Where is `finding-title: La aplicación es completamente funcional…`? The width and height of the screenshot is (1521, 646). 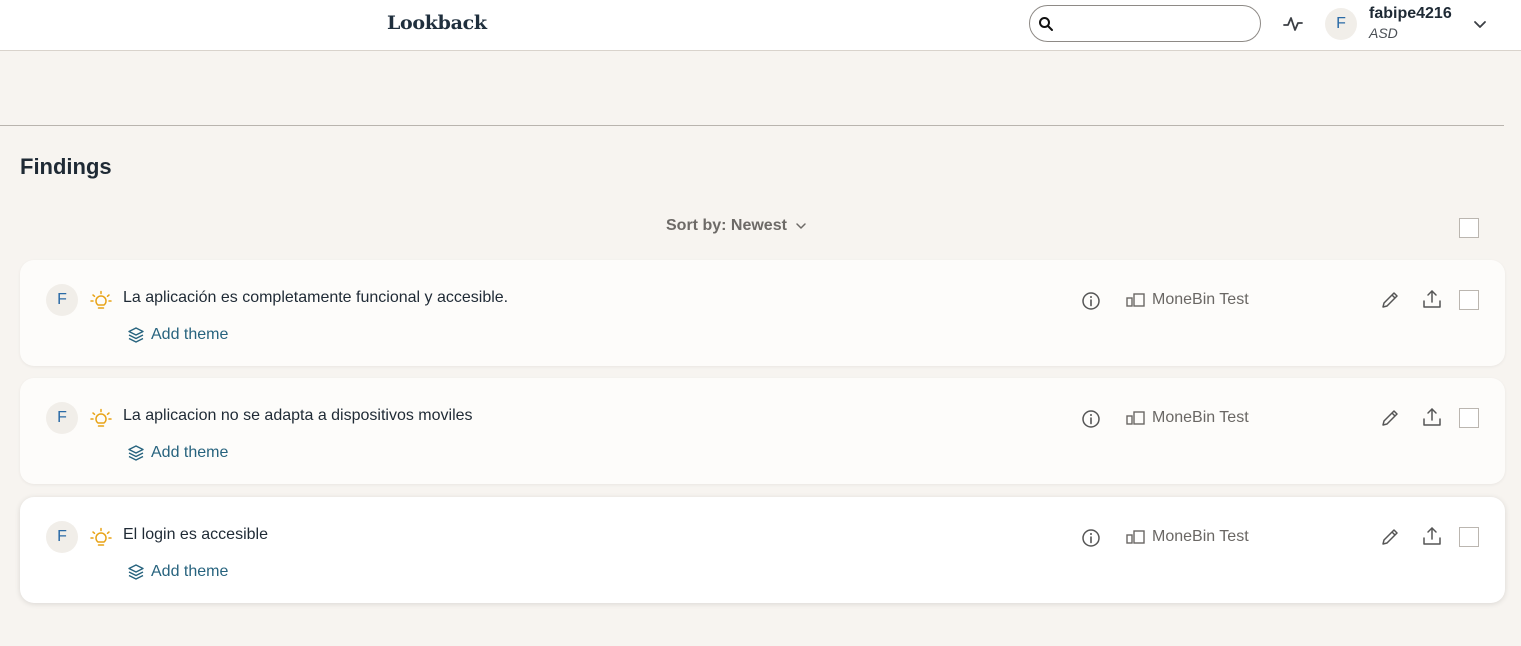
finding-title: La aplicación es completamente funcional… is located at coordinates (315, 298).